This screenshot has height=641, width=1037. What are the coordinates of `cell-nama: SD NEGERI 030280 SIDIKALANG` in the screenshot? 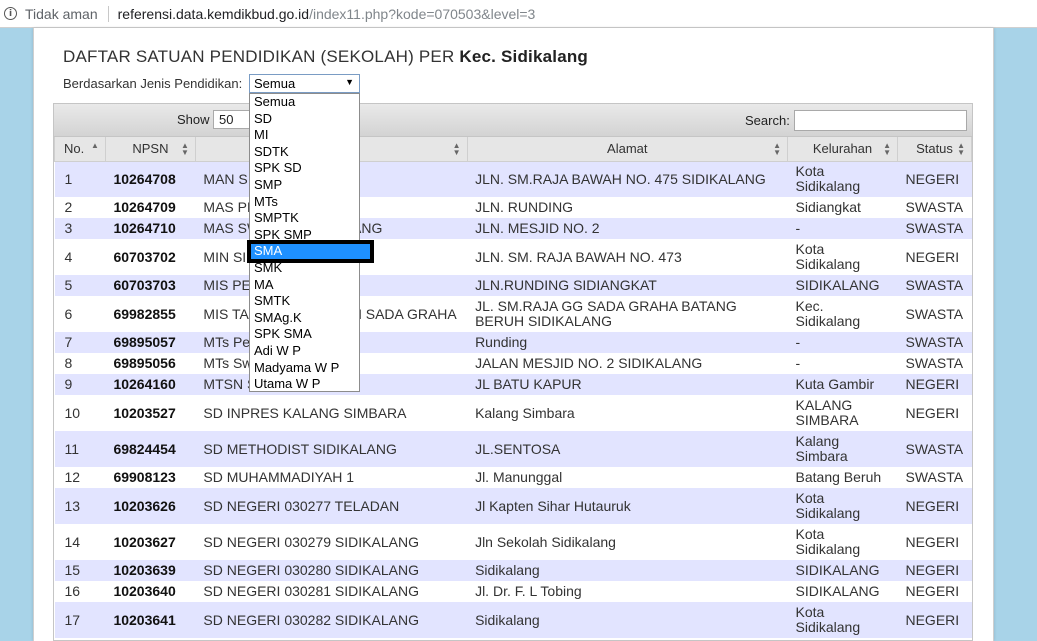 It's located at (331, 570).